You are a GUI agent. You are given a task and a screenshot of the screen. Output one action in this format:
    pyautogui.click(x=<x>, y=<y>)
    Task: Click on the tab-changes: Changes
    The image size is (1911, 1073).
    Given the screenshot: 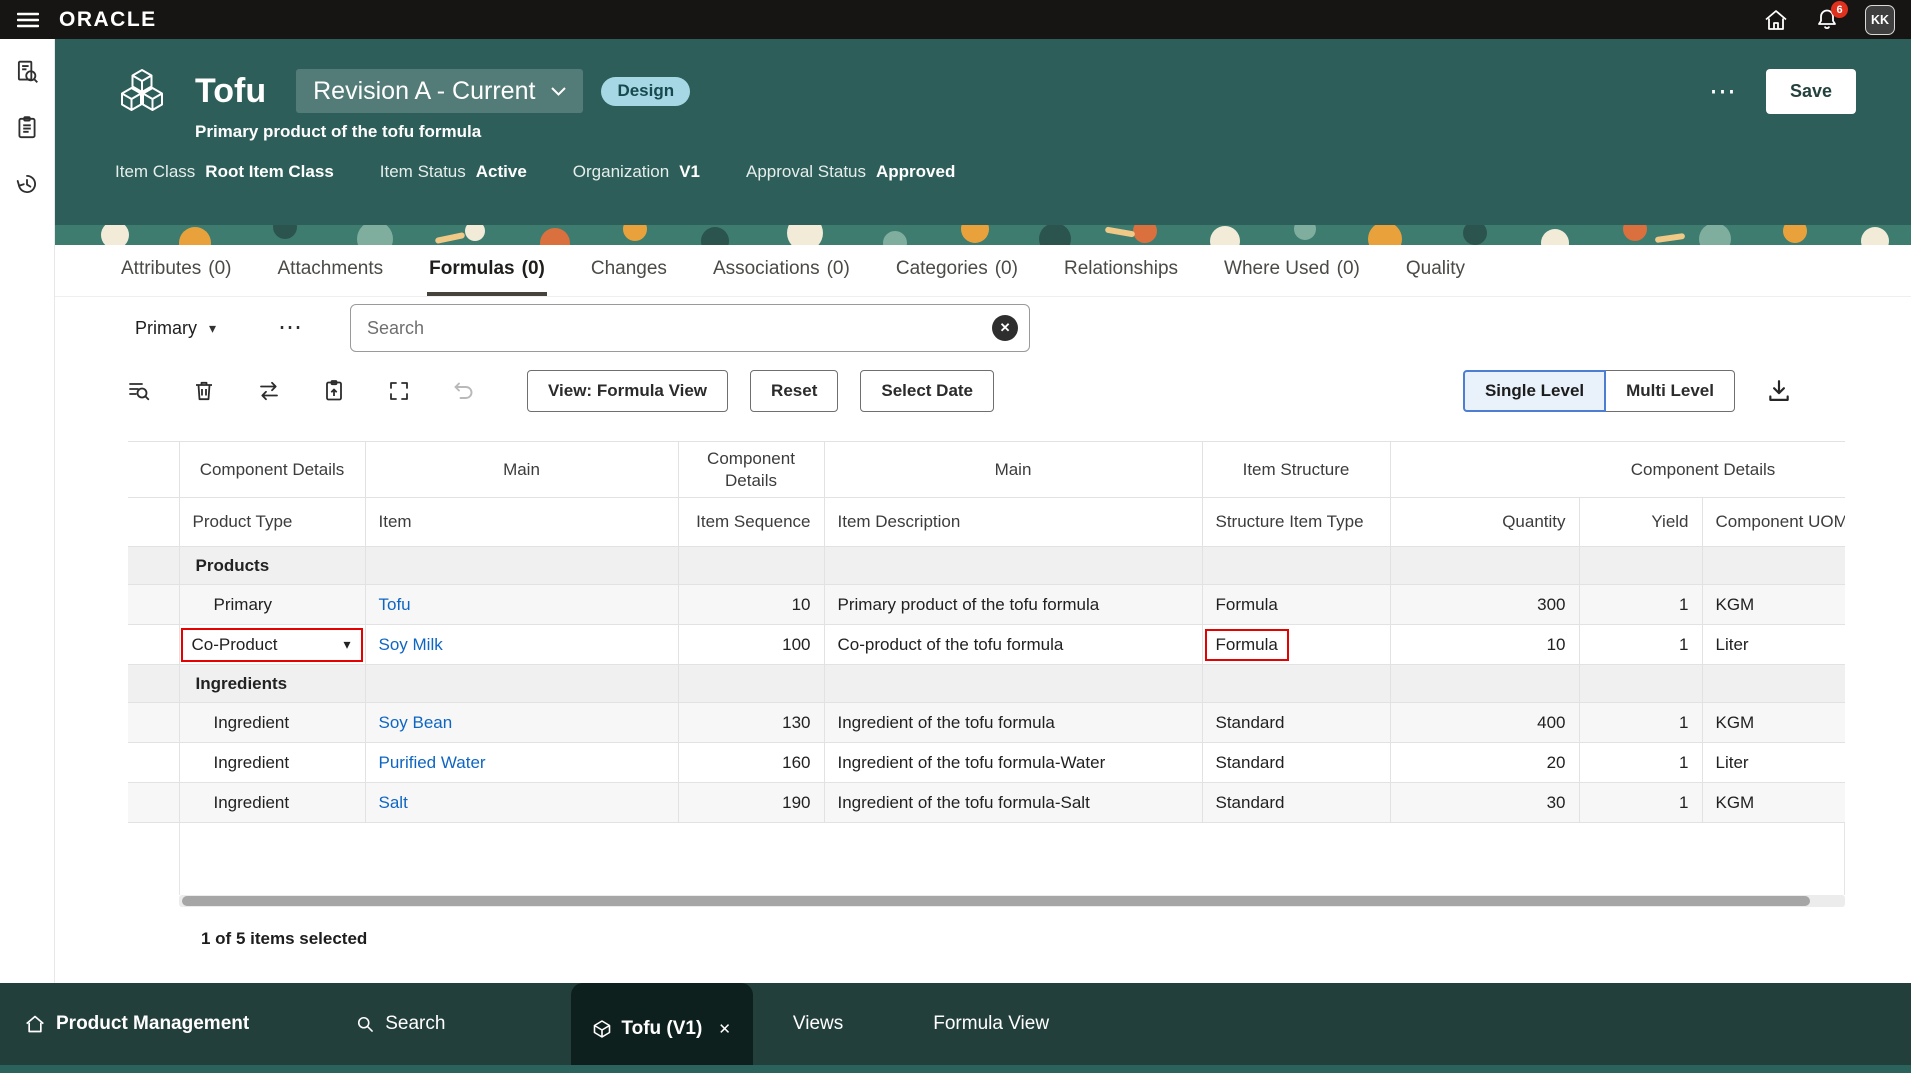 What is the action you would take?
    pyautogui.click(x=629, y=270)
    